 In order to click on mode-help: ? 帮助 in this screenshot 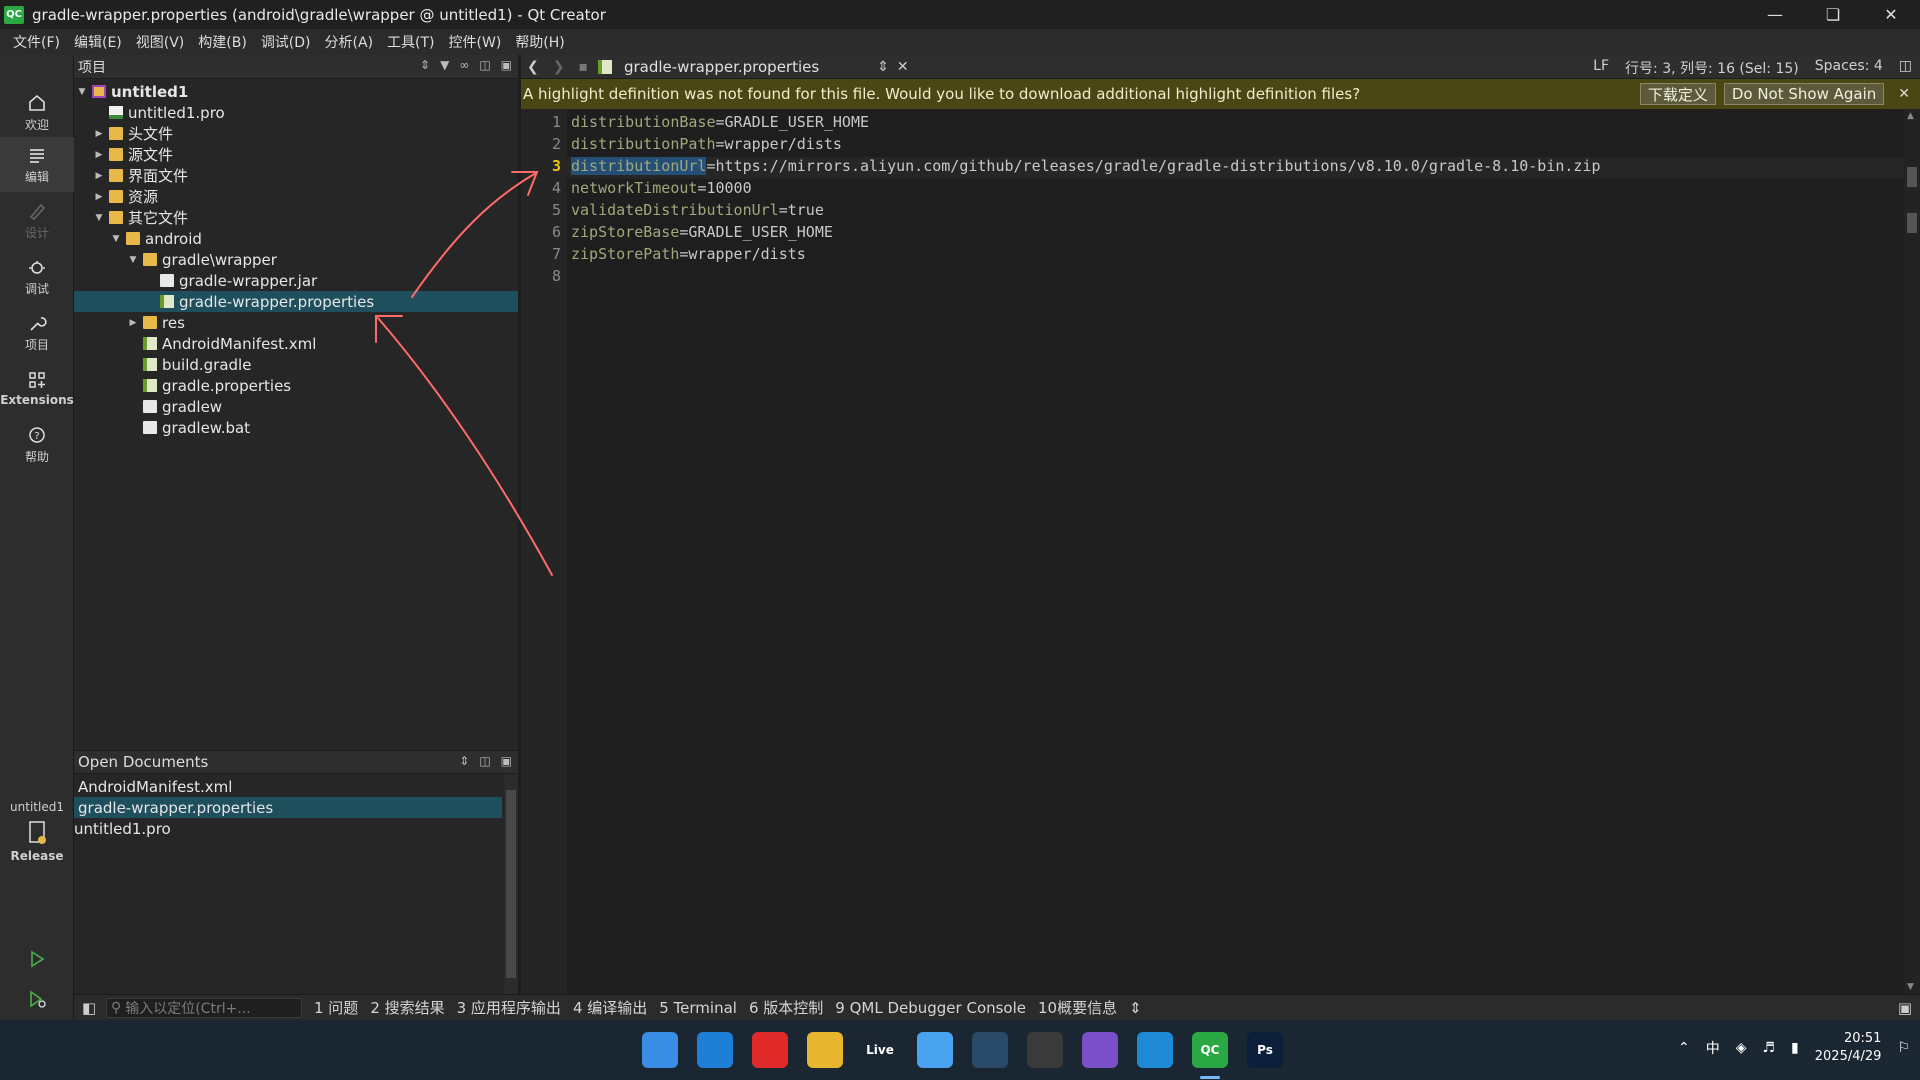, I will do `click(37, 444)`.